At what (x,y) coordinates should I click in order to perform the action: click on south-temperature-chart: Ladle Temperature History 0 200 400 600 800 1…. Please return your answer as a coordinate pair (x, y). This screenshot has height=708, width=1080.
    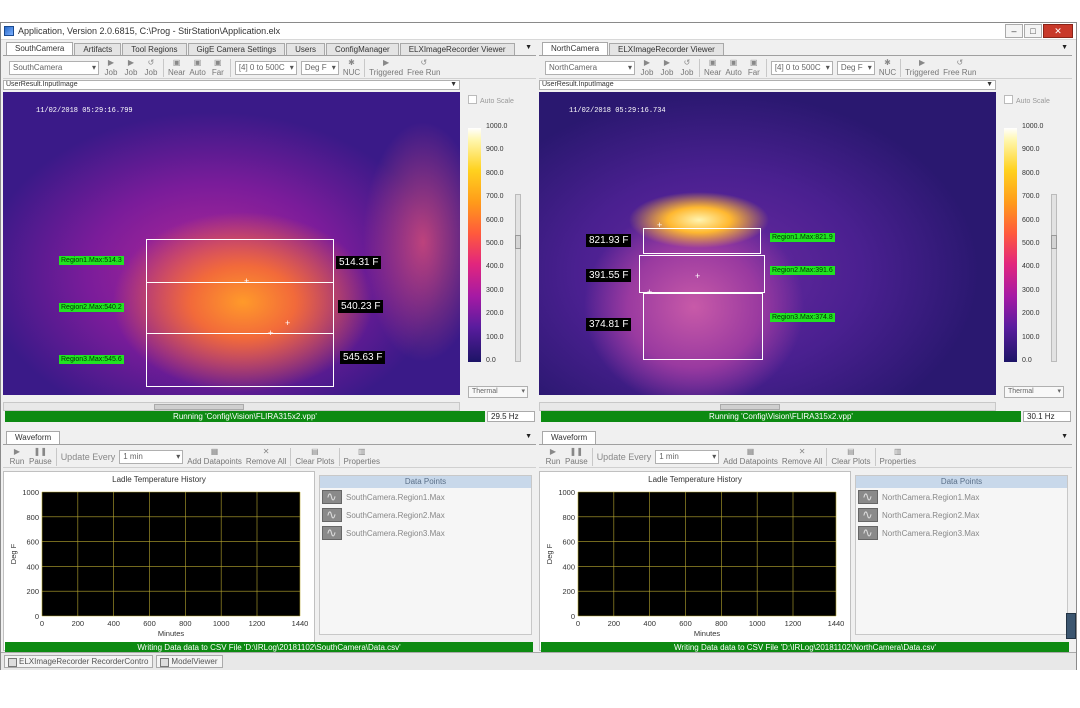
    Looking at the image, I should click on (159, 561).